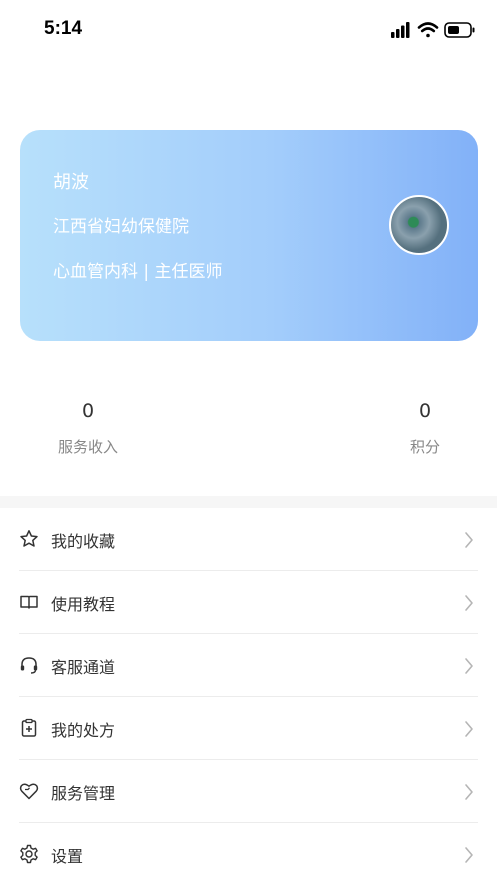 Image resolution: width=497 pixels, height=885 pixels. What do you see at coordinates (248, 728) in the screenshot?
I see `menu-item-prescriptions: 我的处方` at bounding box center [248, 728].